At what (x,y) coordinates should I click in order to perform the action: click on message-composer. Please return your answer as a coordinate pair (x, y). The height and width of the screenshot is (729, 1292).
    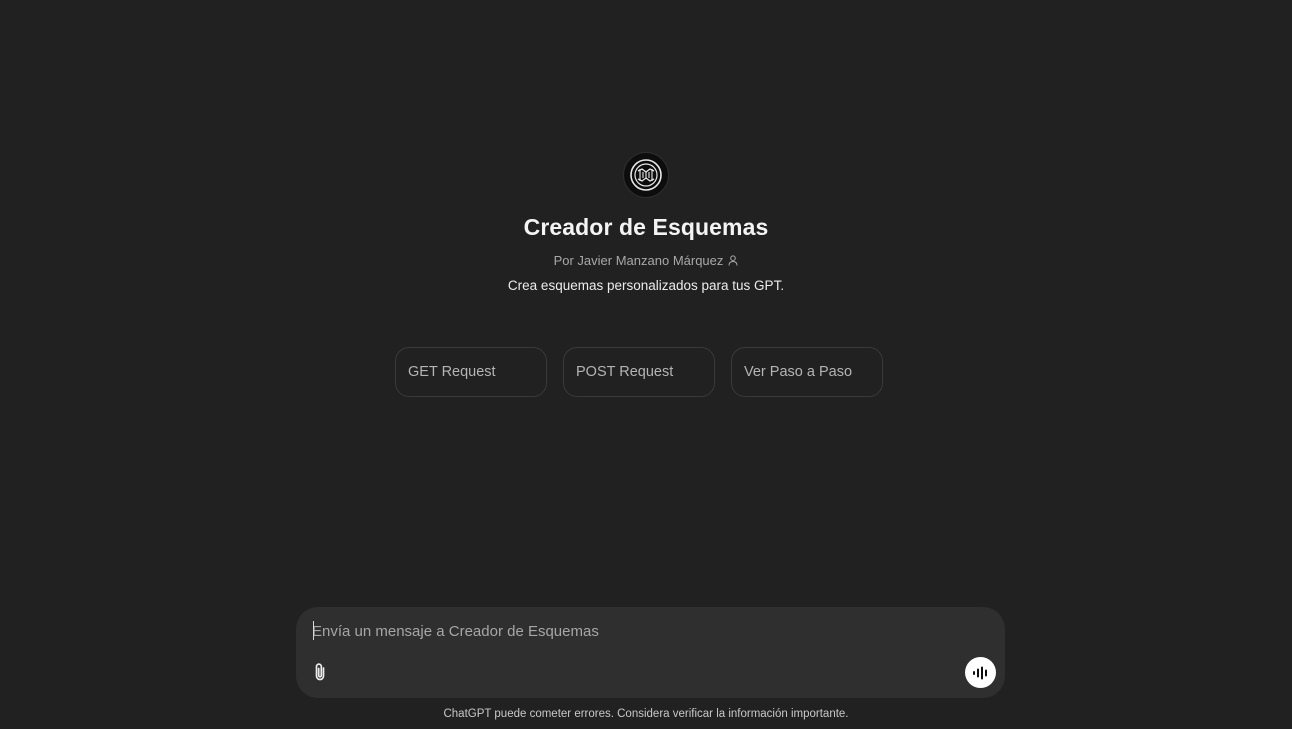
    Looking at the image, I should click on (650, 652).